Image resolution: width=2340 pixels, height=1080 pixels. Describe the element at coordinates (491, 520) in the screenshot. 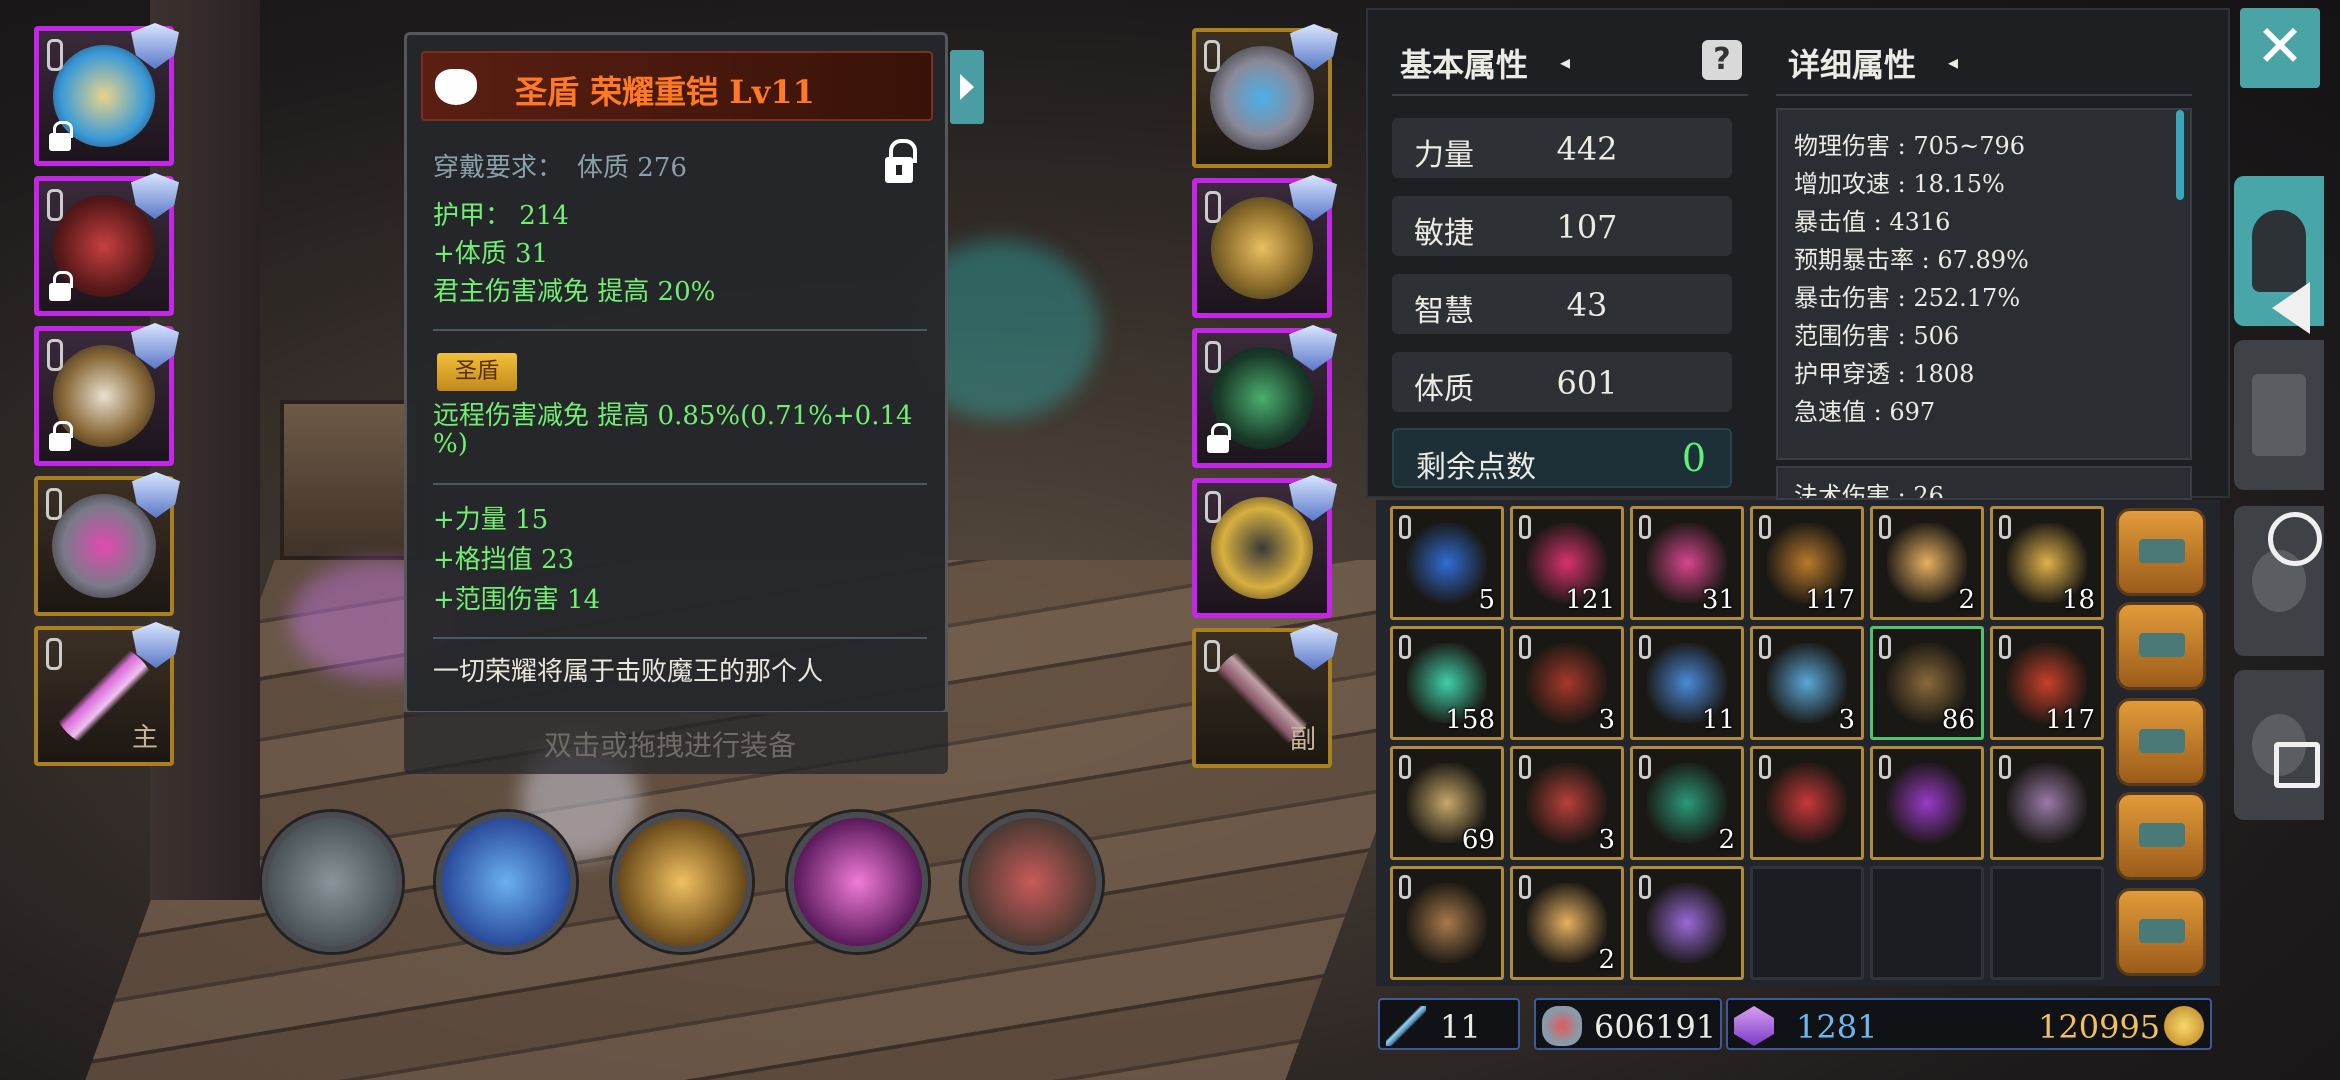

I see `bonus-strength: +力量 15` at that location.